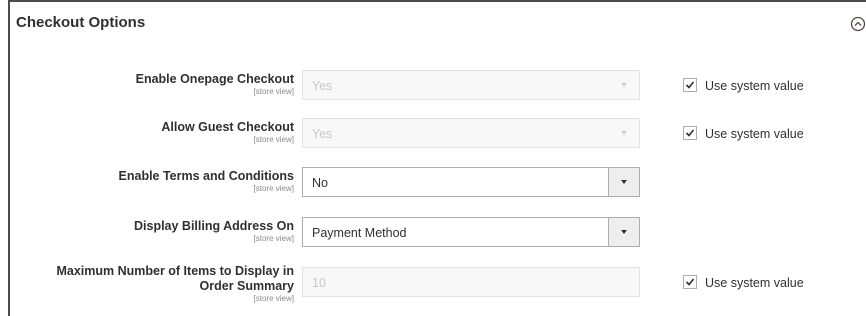  What do you see at coordinates (214, 226) in the screenshot?
I see `field-label: Display Billing Address On` at bounding box center [214, 226].